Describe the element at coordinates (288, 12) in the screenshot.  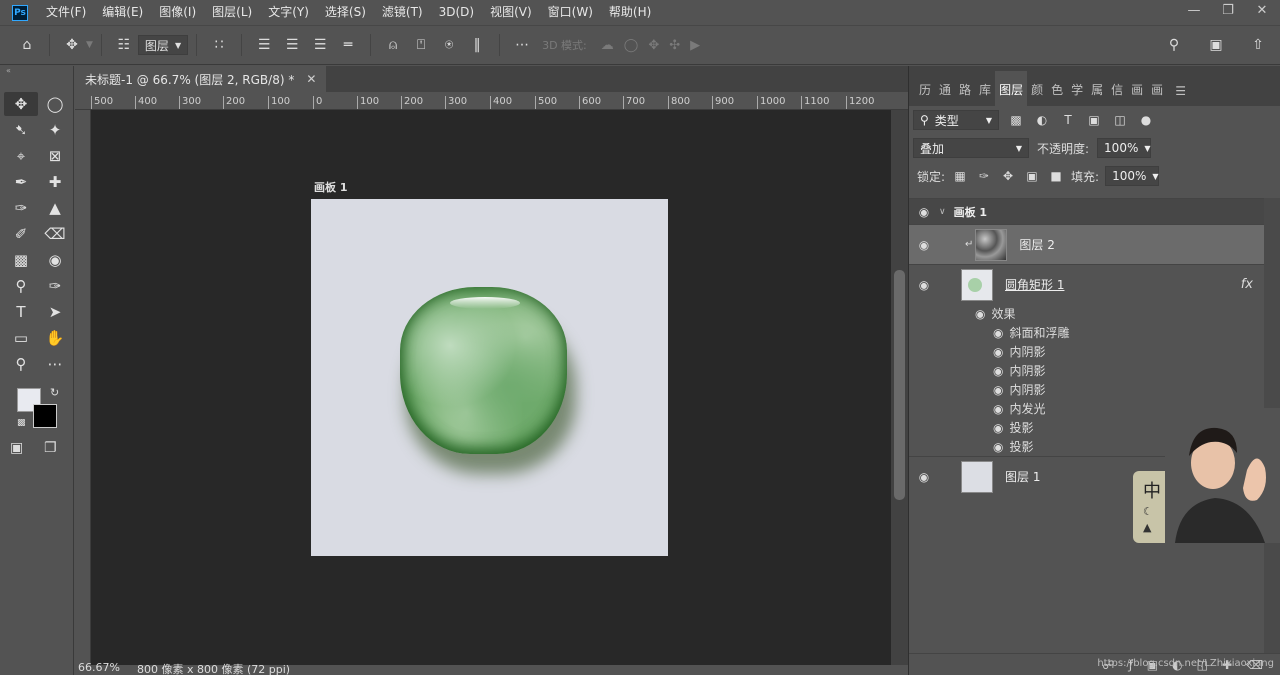
I see `menu-type: 文字(Y)` at that location.